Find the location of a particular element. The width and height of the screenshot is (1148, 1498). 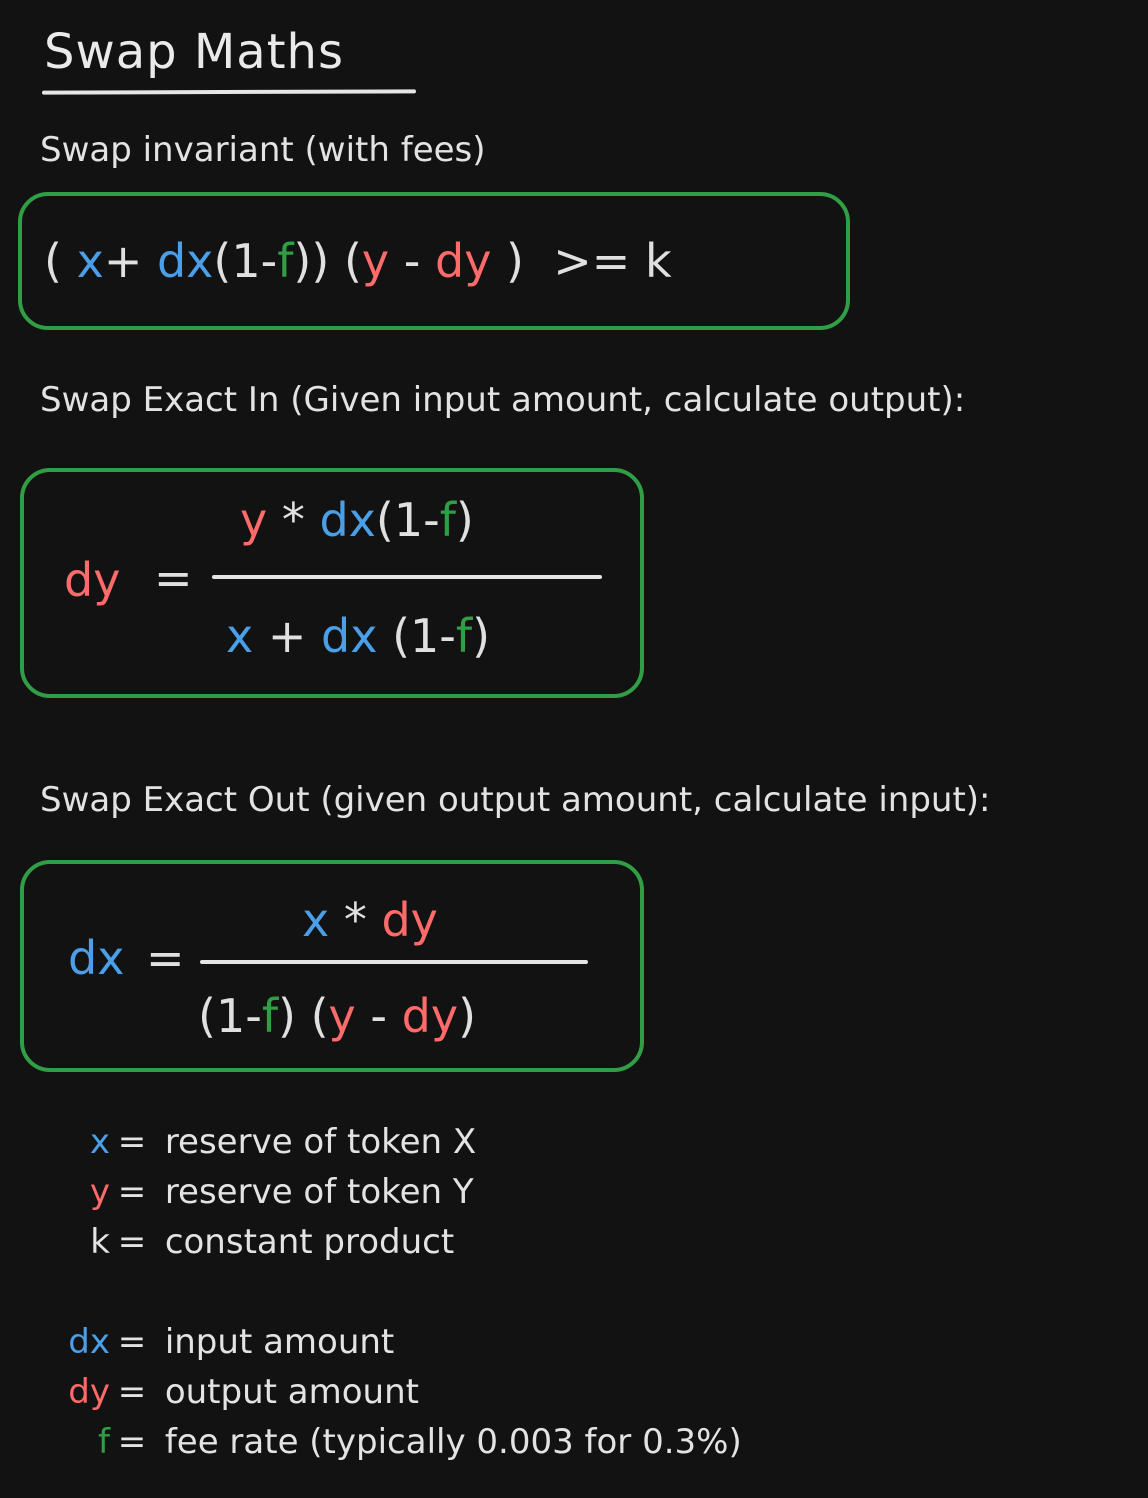

invariant-formula: ( x+ dx(1-f)) (y - dy ) >= k is located at coordinates (358, 261).